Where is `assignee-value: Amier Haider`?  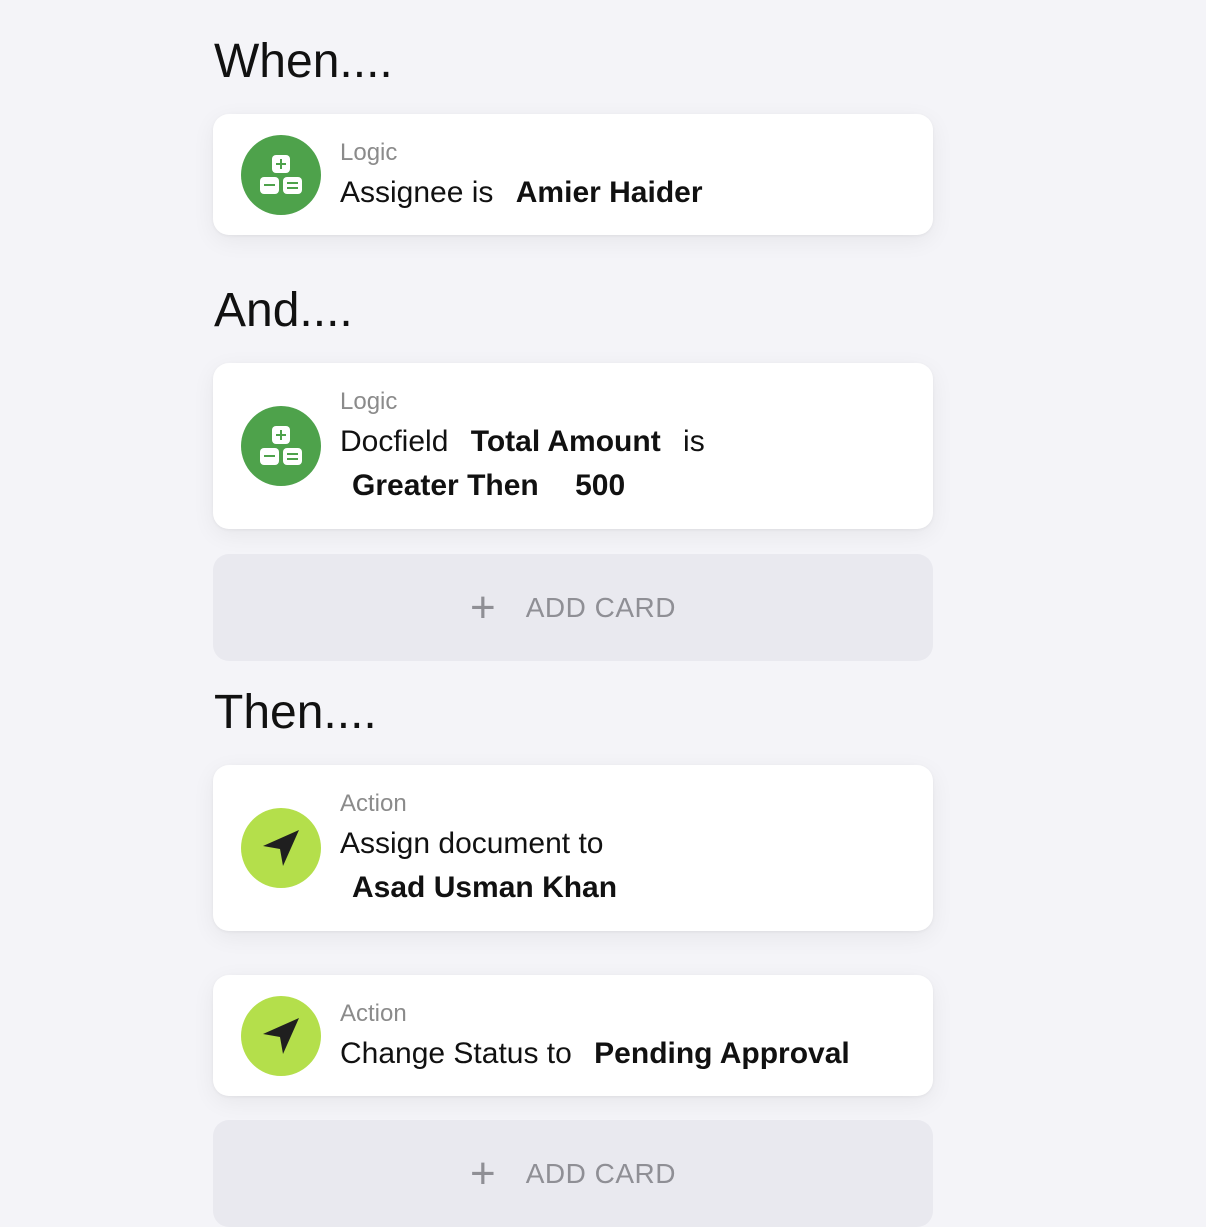 assignee-value: Amier Haider is located at coordinates (609, 192).